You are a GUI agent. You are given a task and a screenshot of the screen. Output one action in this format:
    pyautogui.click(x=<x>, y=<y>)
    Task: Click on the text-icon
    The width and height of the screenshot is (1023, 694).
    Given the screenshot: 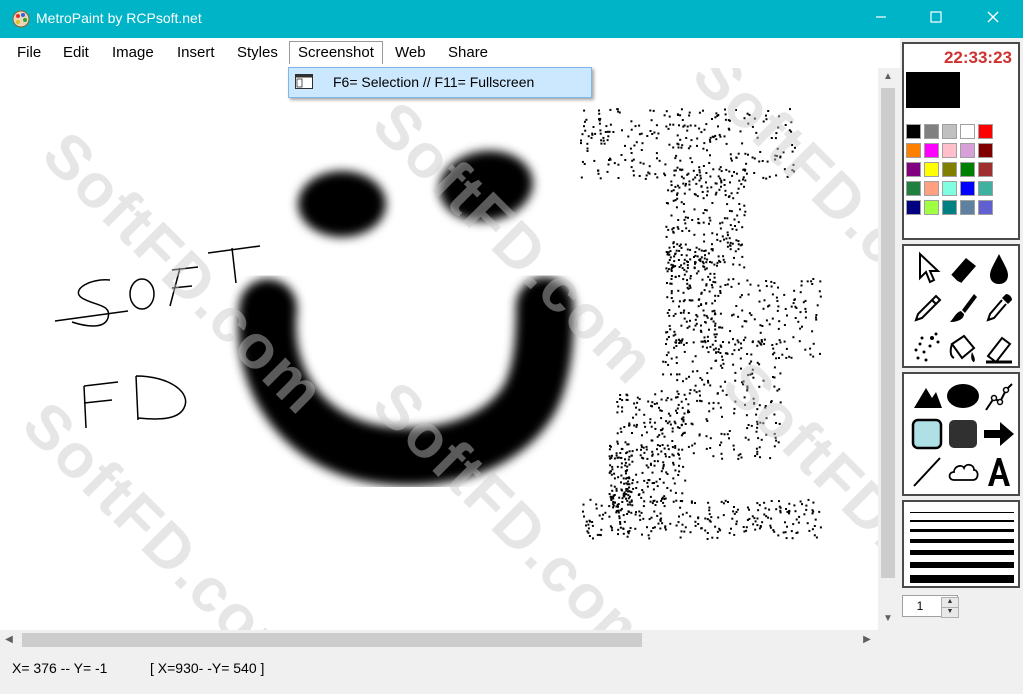 What is the action you would take?
    pyautogui.click(x=999, y=472)
    